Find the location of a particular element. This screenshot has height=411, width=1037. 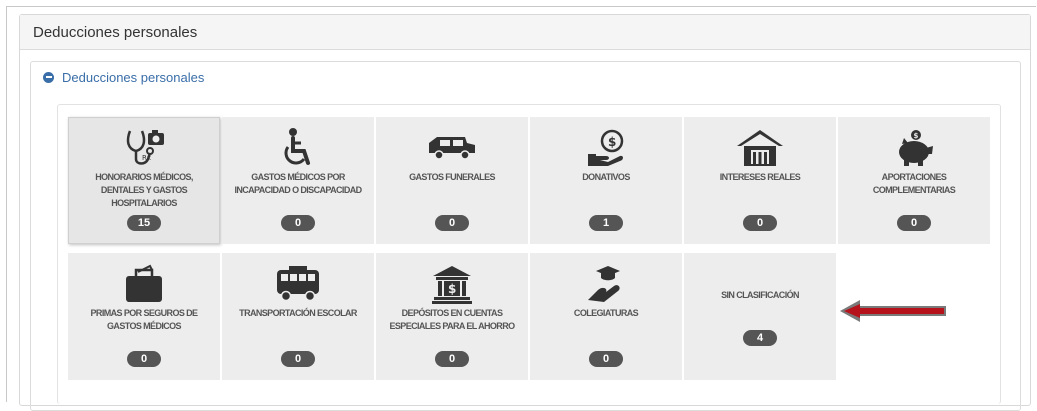

tile-sin-clasificacion: SIN CLASIFICACIÓN 4 is located at coordinates (760, 316).